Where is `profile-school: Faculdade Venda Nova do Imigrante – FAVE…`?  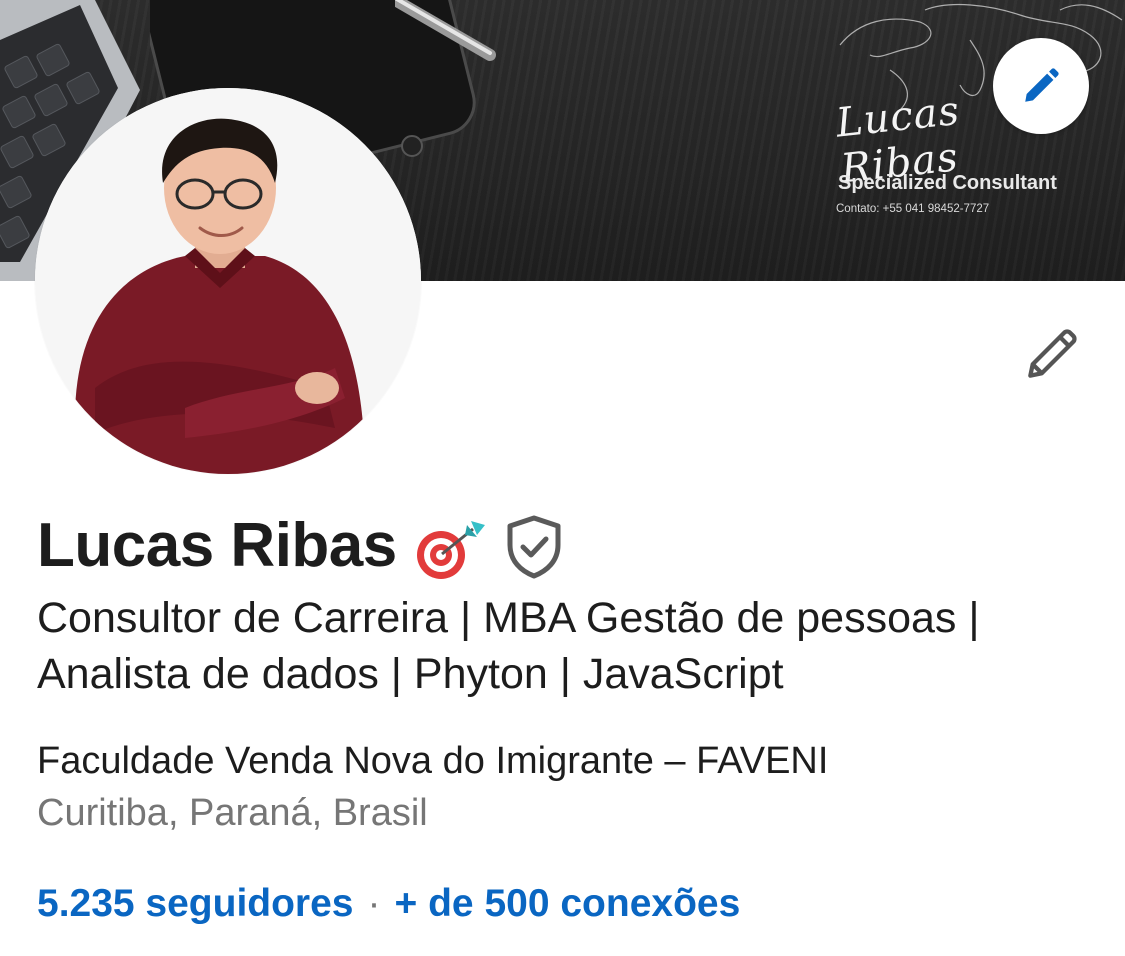
profile-school: Faculdade Venda Nova do Imigrante – FAVE… is located at coordinates (432, 761).